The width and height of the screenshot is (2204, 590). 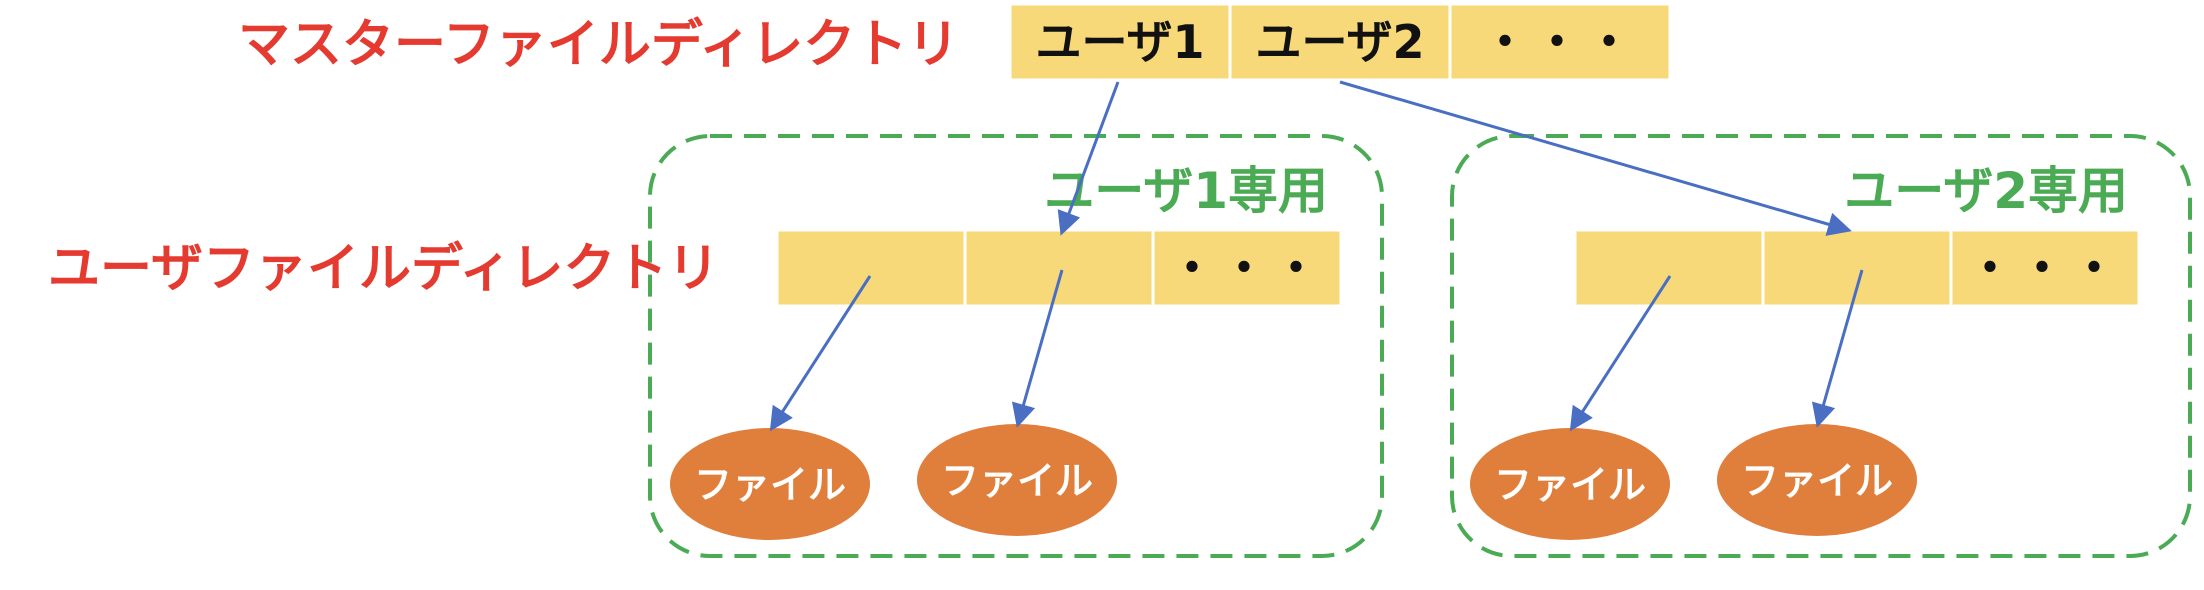 I want to click on user1-cell-more-label: ・・・, so click(x=1247, y=268).